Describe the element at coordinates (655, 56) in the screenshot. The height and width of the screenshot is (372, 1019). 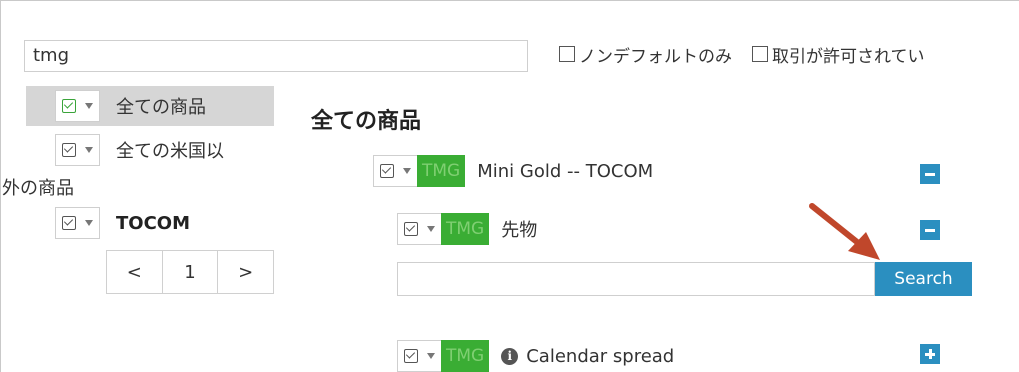
I see `filter-non-default-label: ノンデフォルトのみ` at that location.